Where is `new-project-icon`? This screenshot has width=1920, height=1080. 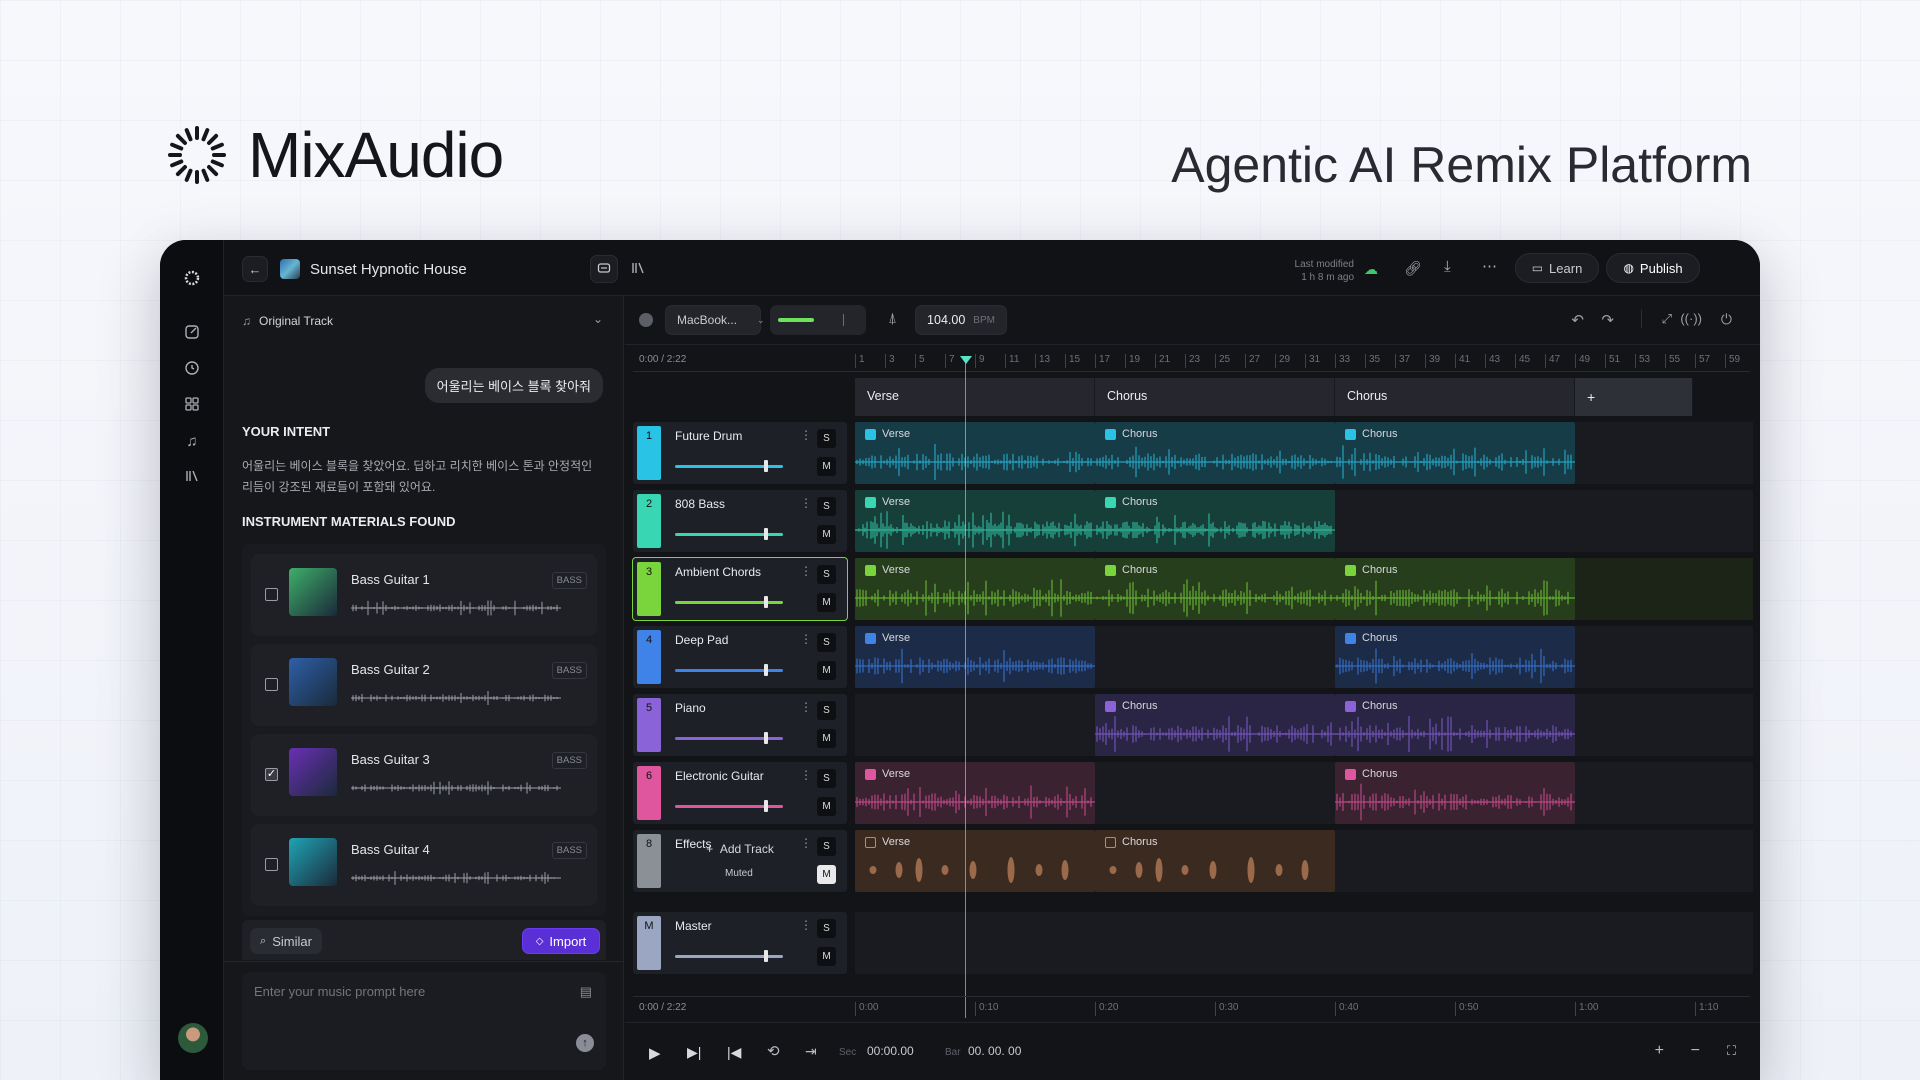 new-project-icon is located at coordinates (192, 334).